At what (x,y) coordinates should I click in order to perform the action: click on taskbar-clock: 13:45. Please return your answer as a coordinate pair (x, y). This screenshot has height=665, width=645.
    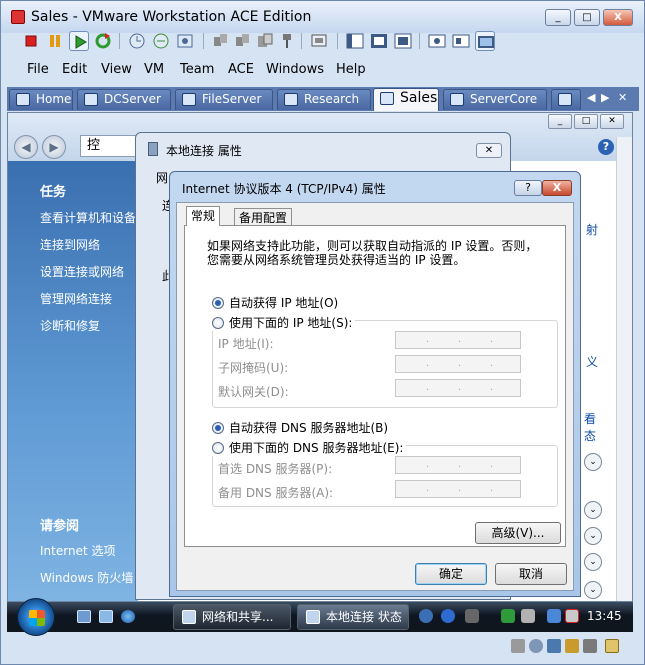
    Looking at the image, I should click on (604, 616).